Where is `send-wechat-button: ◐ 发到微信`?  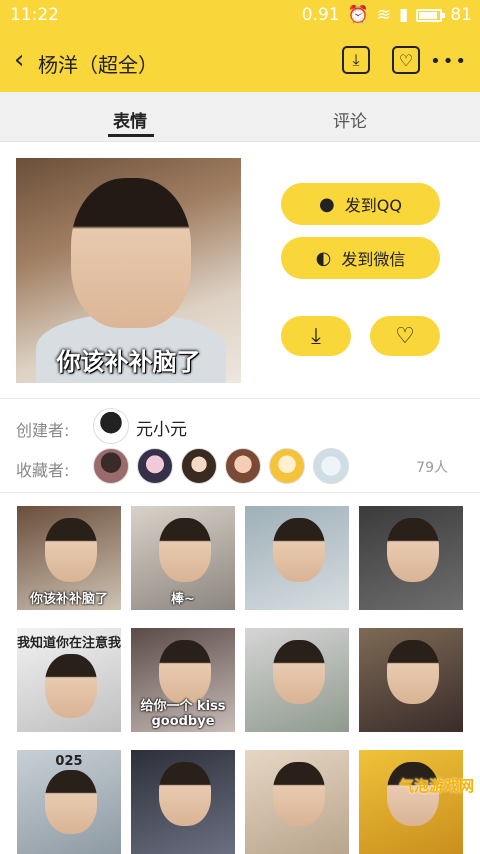
send-wechat-button: ◐ 发到微信 is located at coordinates (360, 258).